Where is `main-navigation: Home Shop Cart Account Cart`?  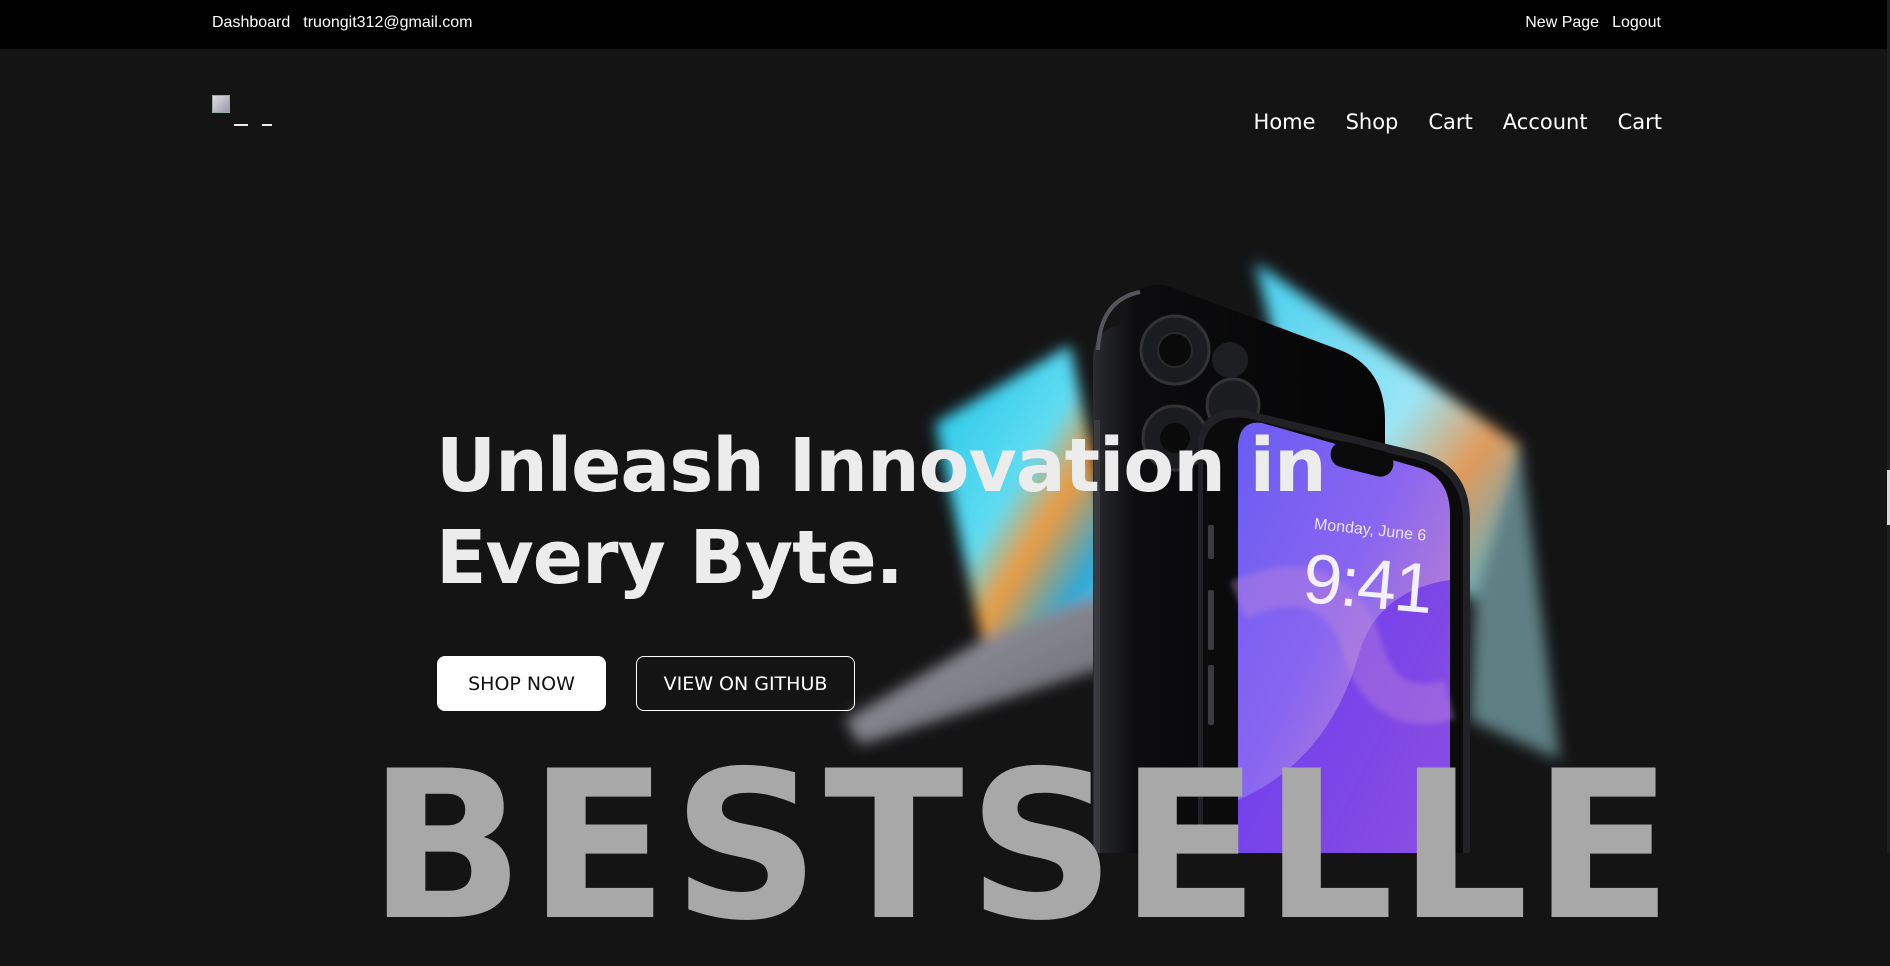 main-navigation: Home Shop Cart Account Cart is located at coordinates (1458, 122).